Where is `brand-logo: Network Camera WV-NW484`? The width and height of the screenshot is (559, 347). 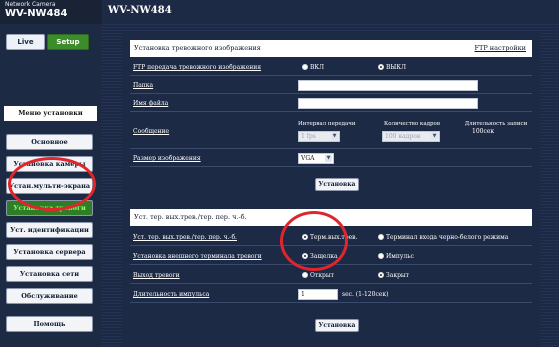 brand-logo: Network Camera WV-NW484 is located at coordinates (51, 12).